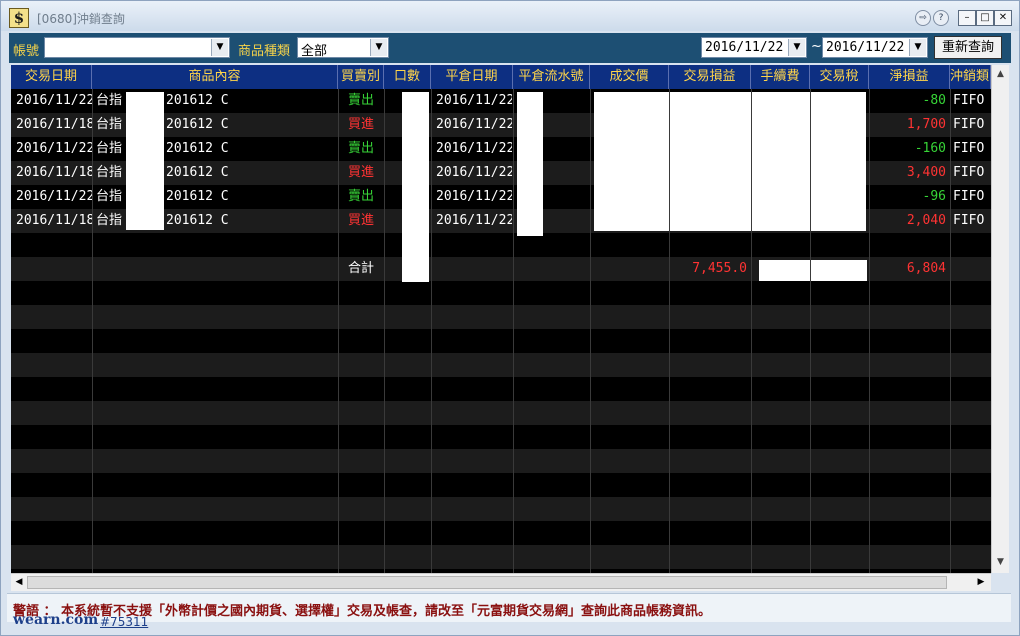 The width and height of the screenshot is (1020, 636). I want to click on column-header: 平倉日期, so click(472, 77).